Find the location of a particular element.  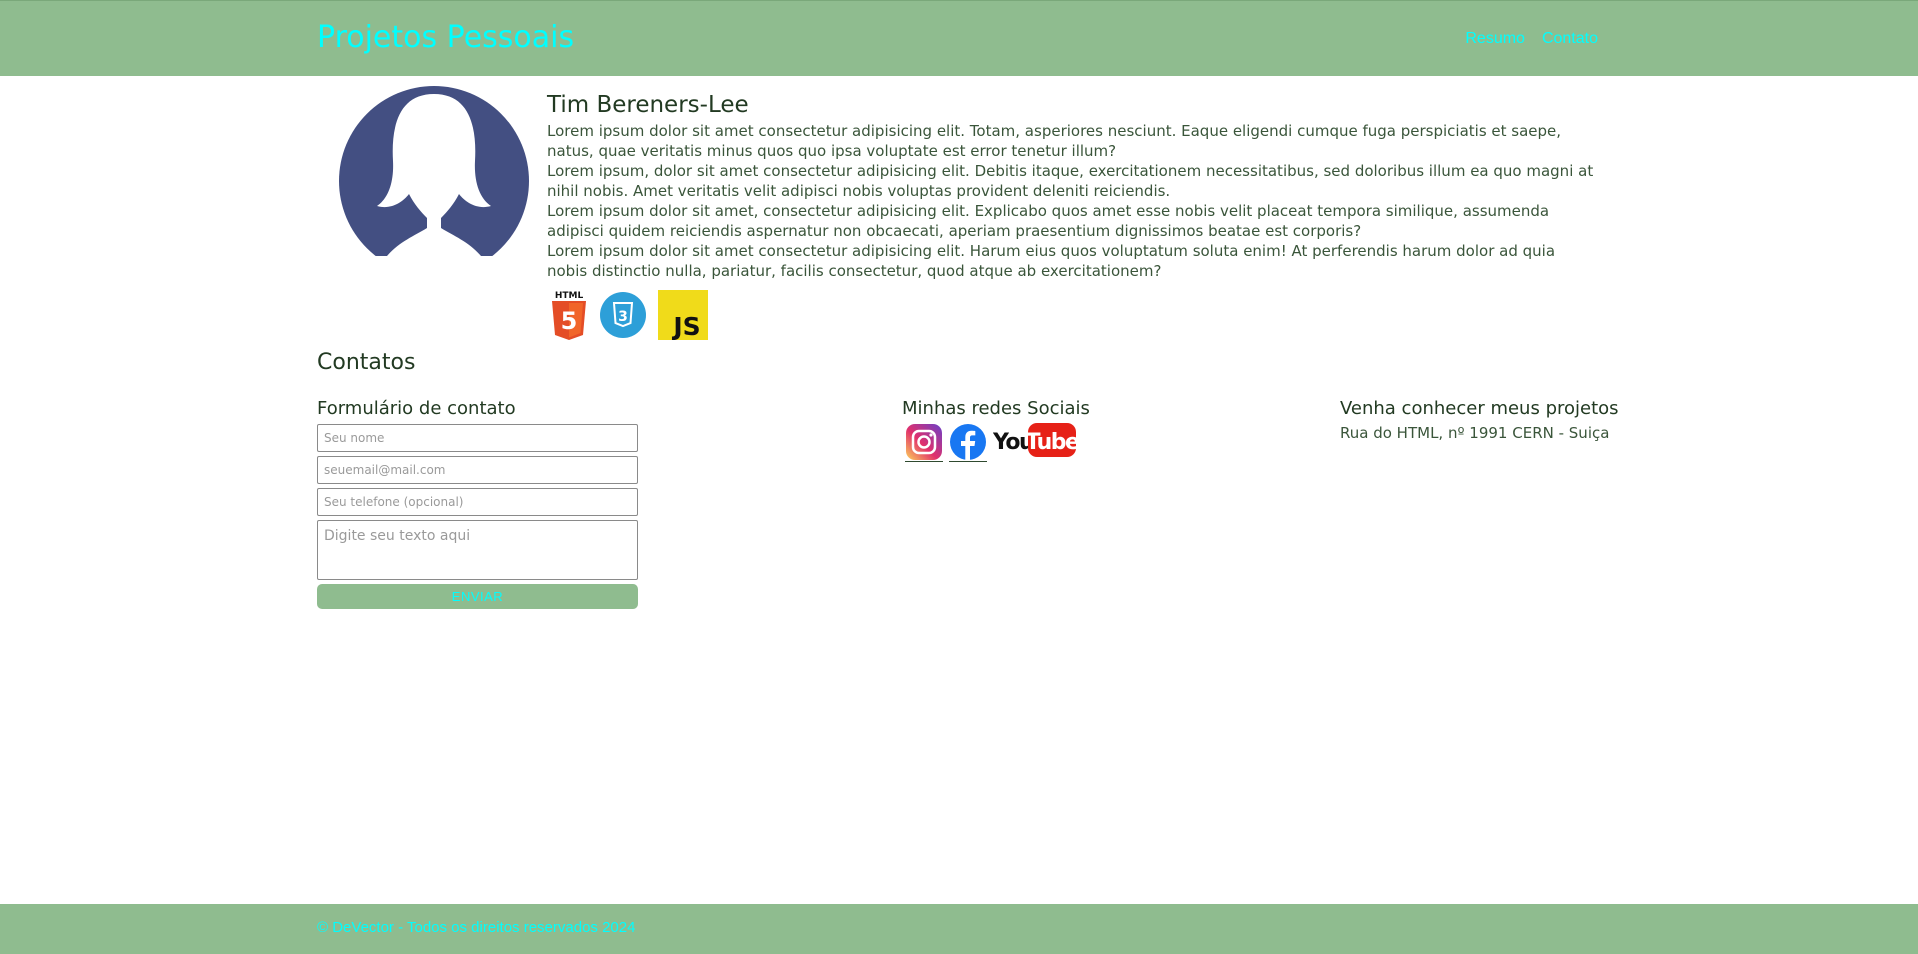

email-input is located at coordinates (477, 470).